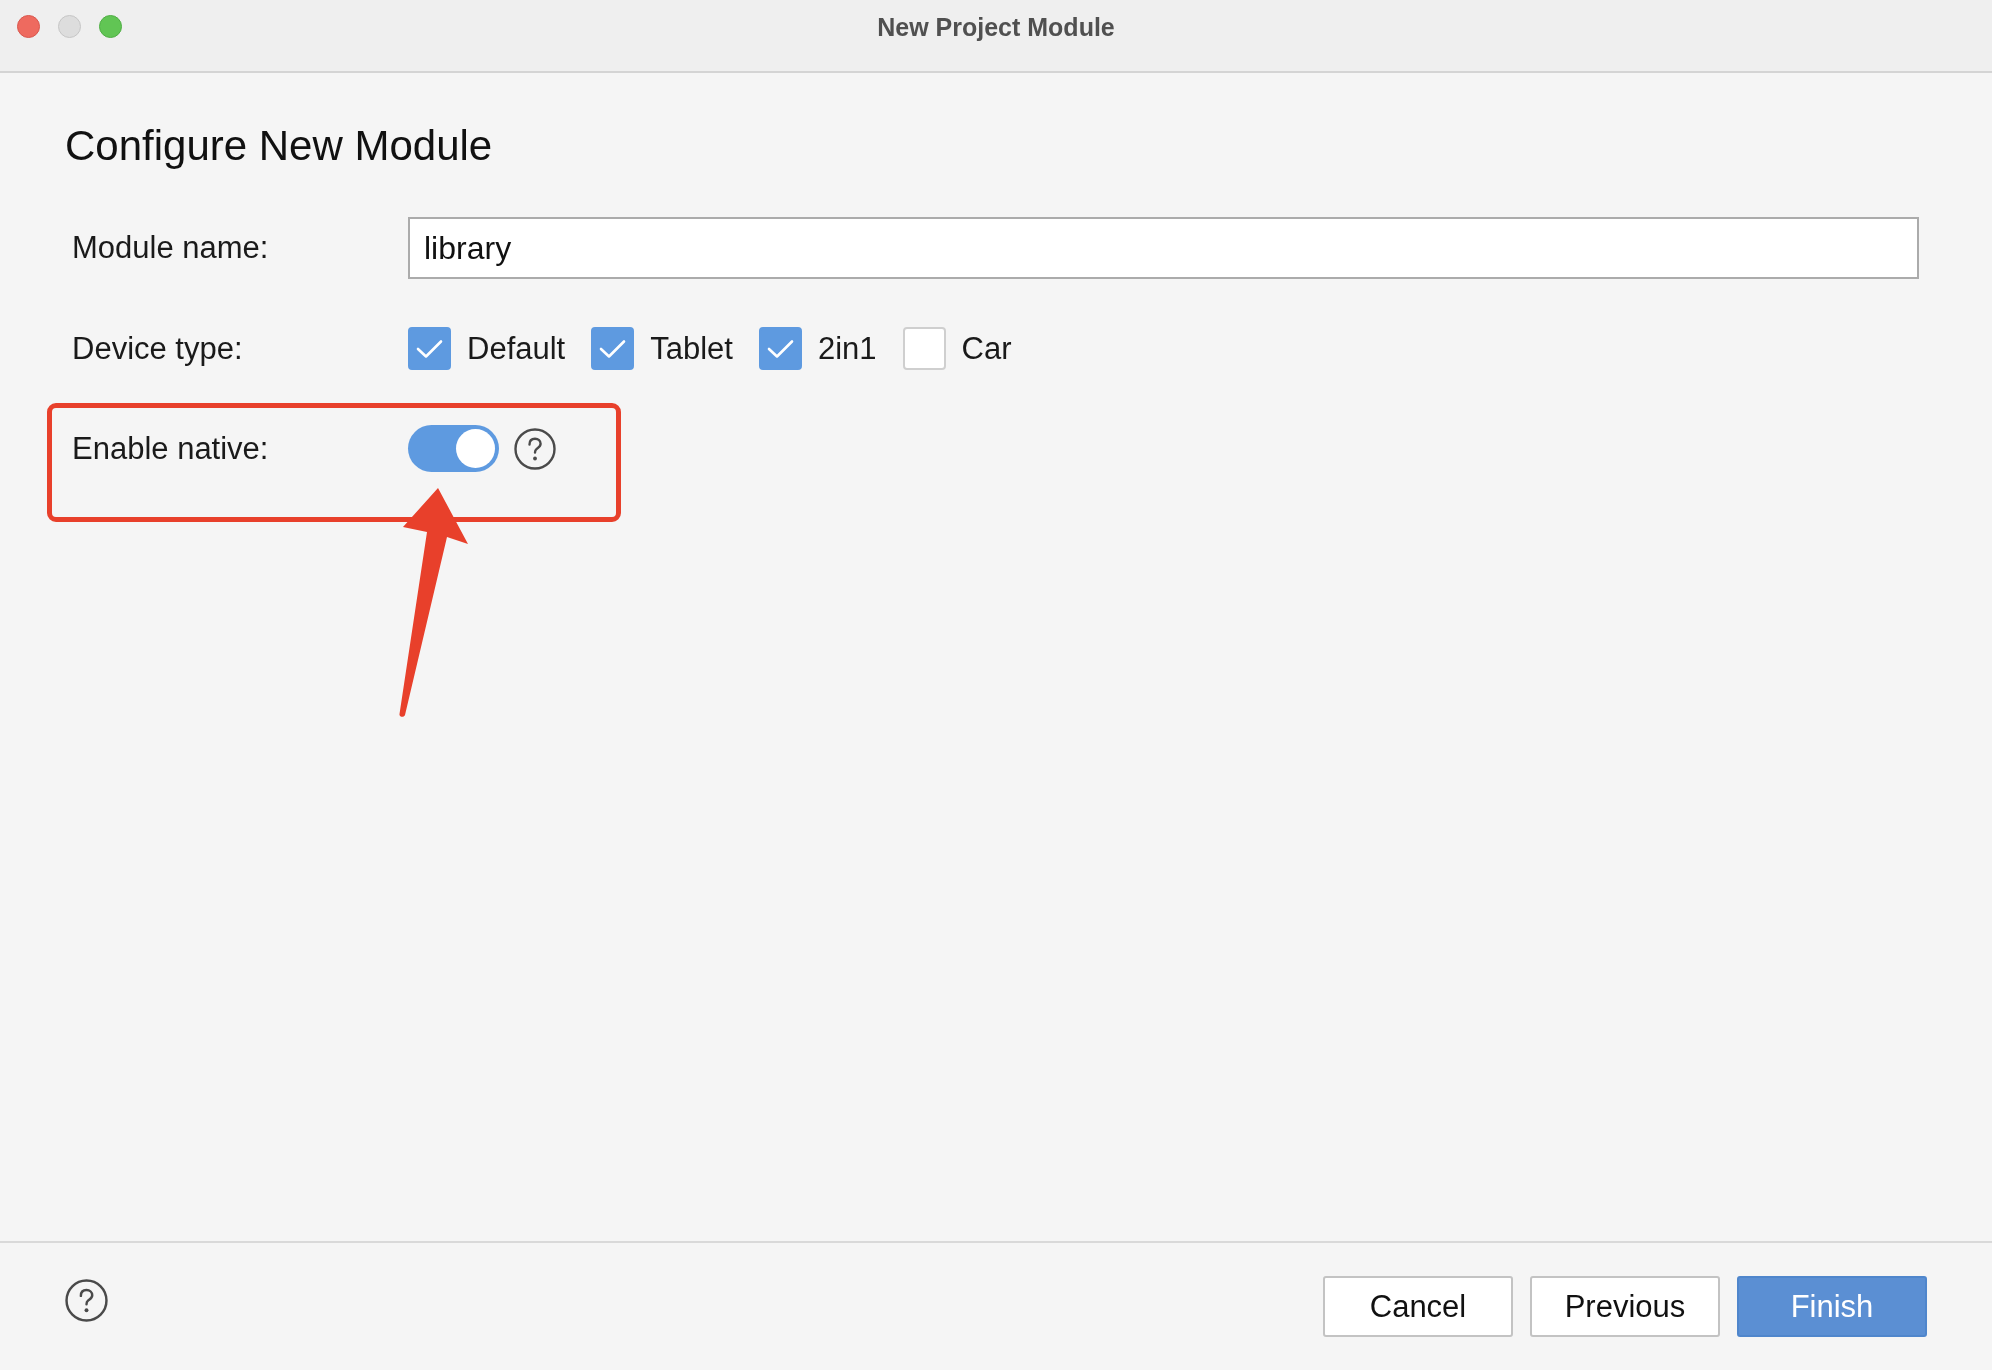 Image resolution: width=1992 pixels, height=1370 pixels. What do you see at coordinates (847, 348) in the screenshot?
I see `checkbox-label: 2in1` at bounding box center [847, 348].